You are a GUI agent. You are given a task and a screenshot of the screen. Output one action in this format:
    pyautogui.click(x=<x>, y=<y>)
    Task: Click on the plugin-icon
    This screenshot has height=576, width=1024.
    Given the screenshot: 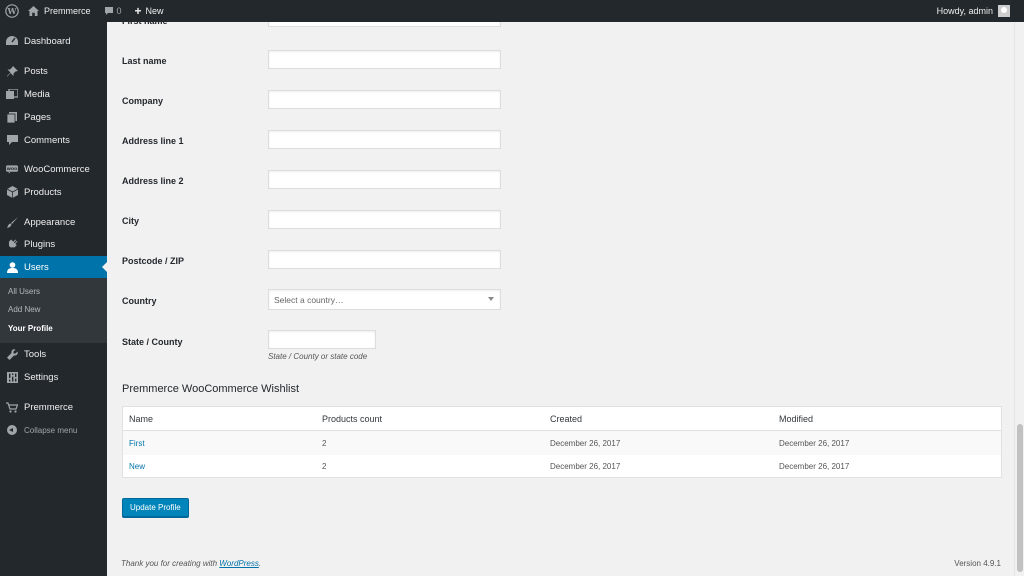 What is the action you would take?
    pyautogui.click(x=12, y=244)
    